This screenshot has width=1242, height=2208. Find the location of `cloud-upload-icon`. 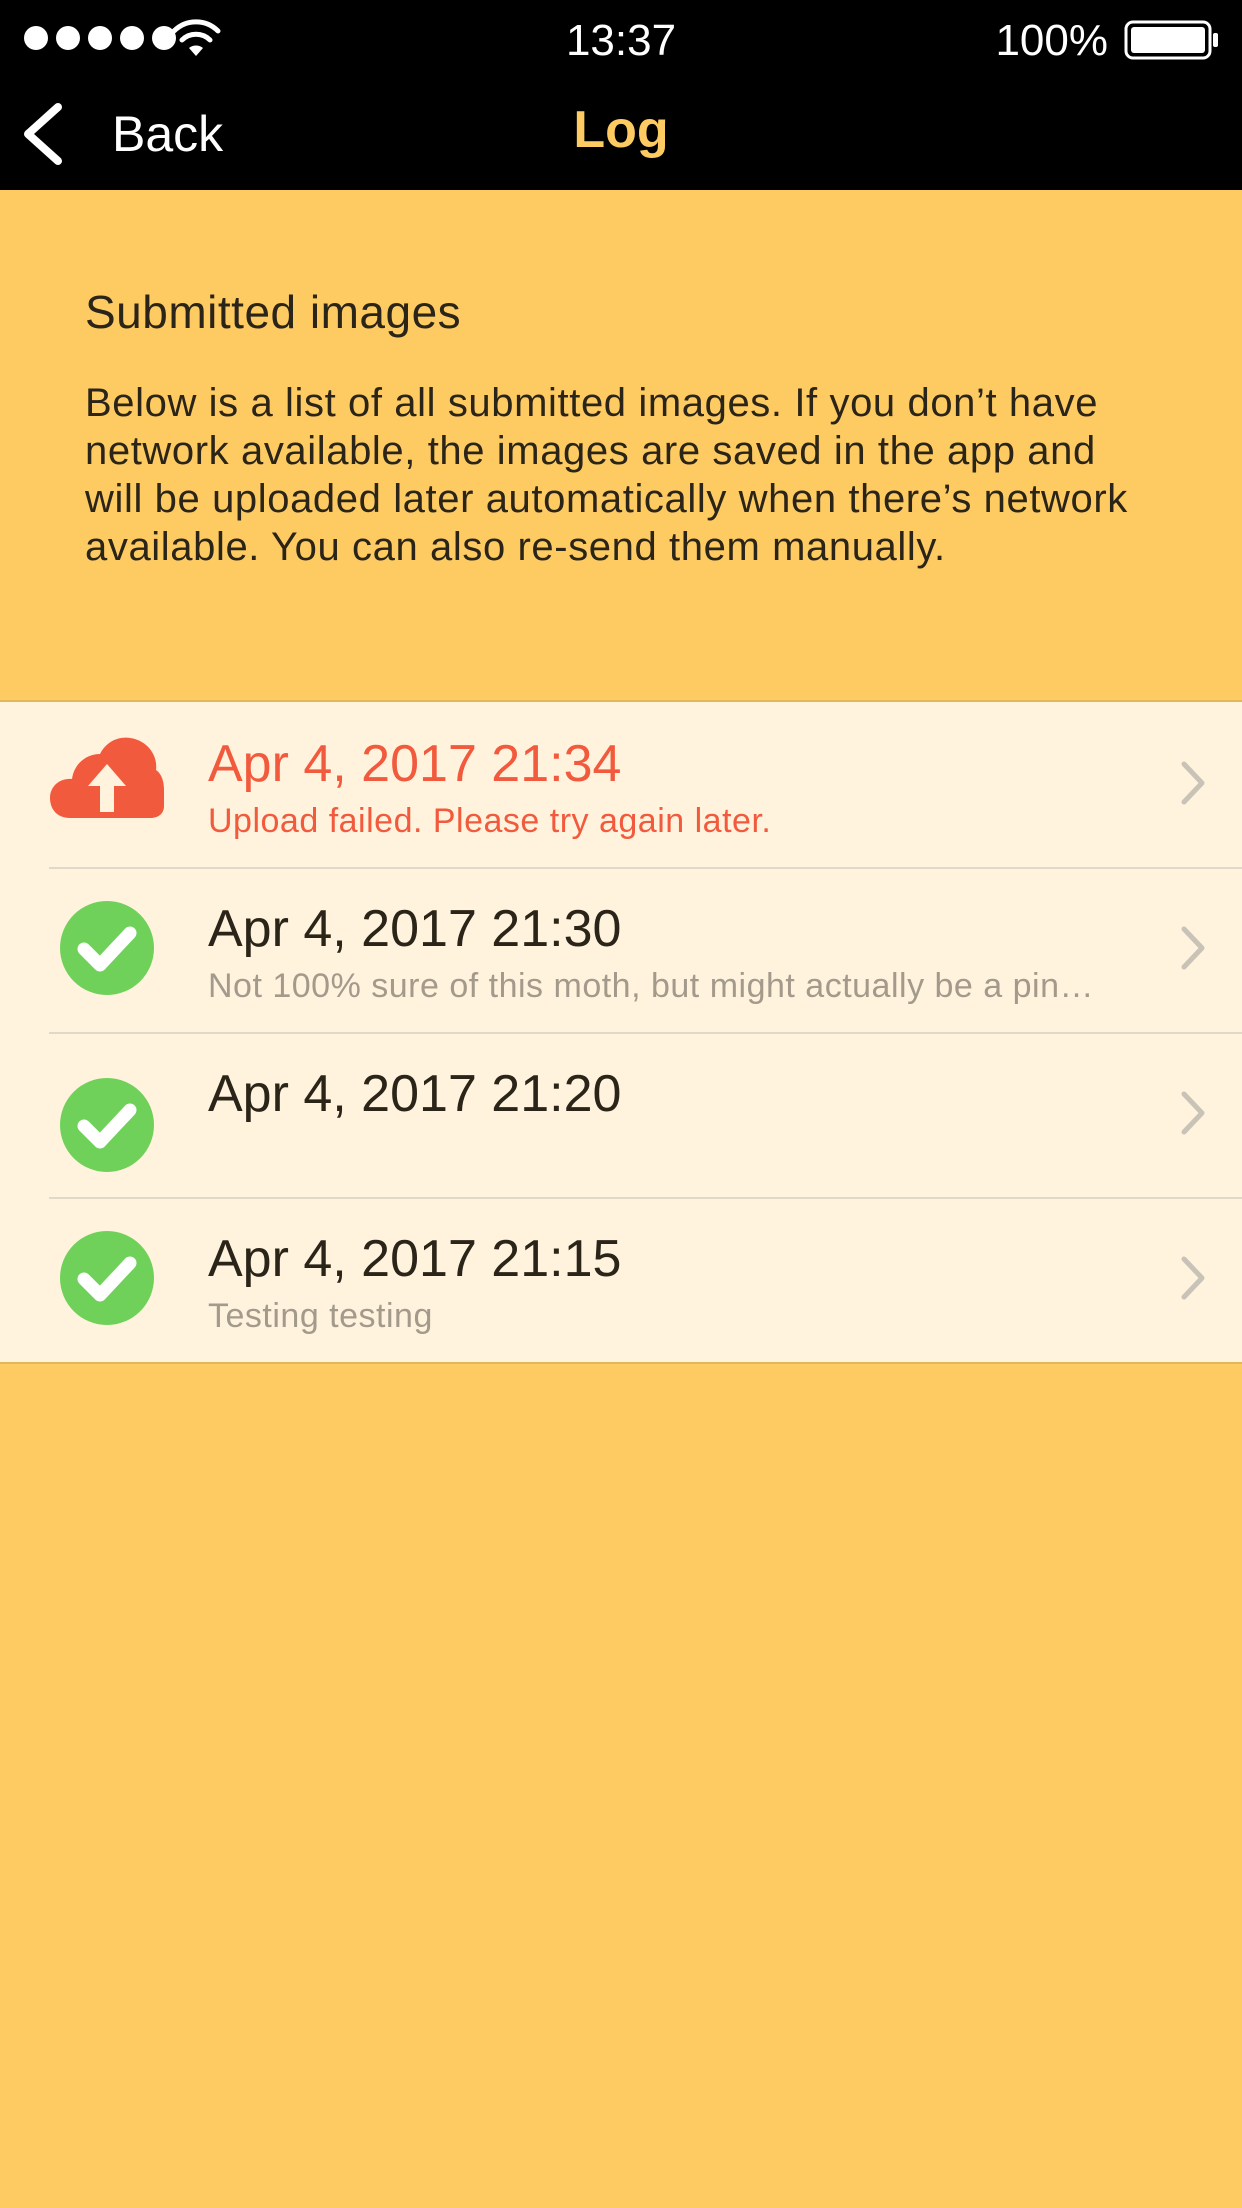

cloud-upload-icon is located at coordinates (107, 783).